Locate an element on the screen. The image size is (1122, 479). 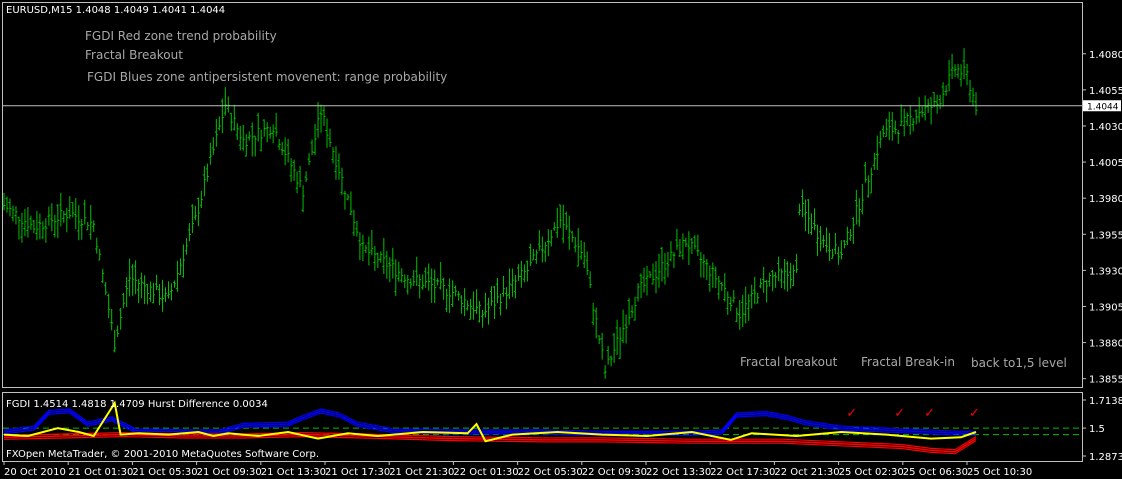
price-axis-label: 1.3980 is located at coordinates (1105, 199).